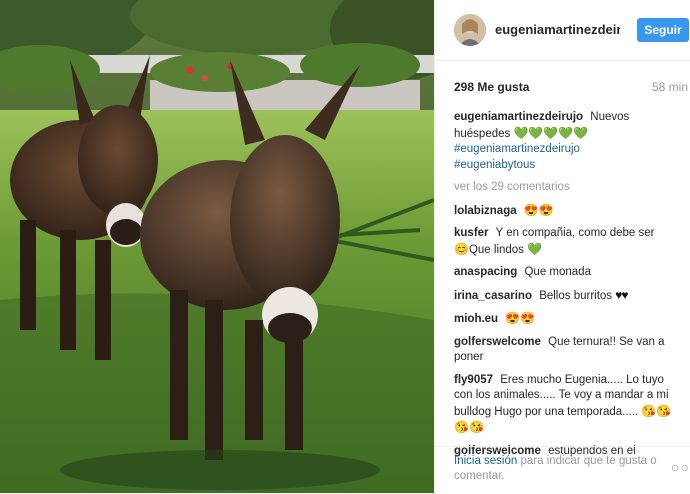 This screenshot has height=494, width=690. What do you see at coordinates (670, 87) in the screenshot?
I see `post-time: 58 min` at bounding box center [670, 87].